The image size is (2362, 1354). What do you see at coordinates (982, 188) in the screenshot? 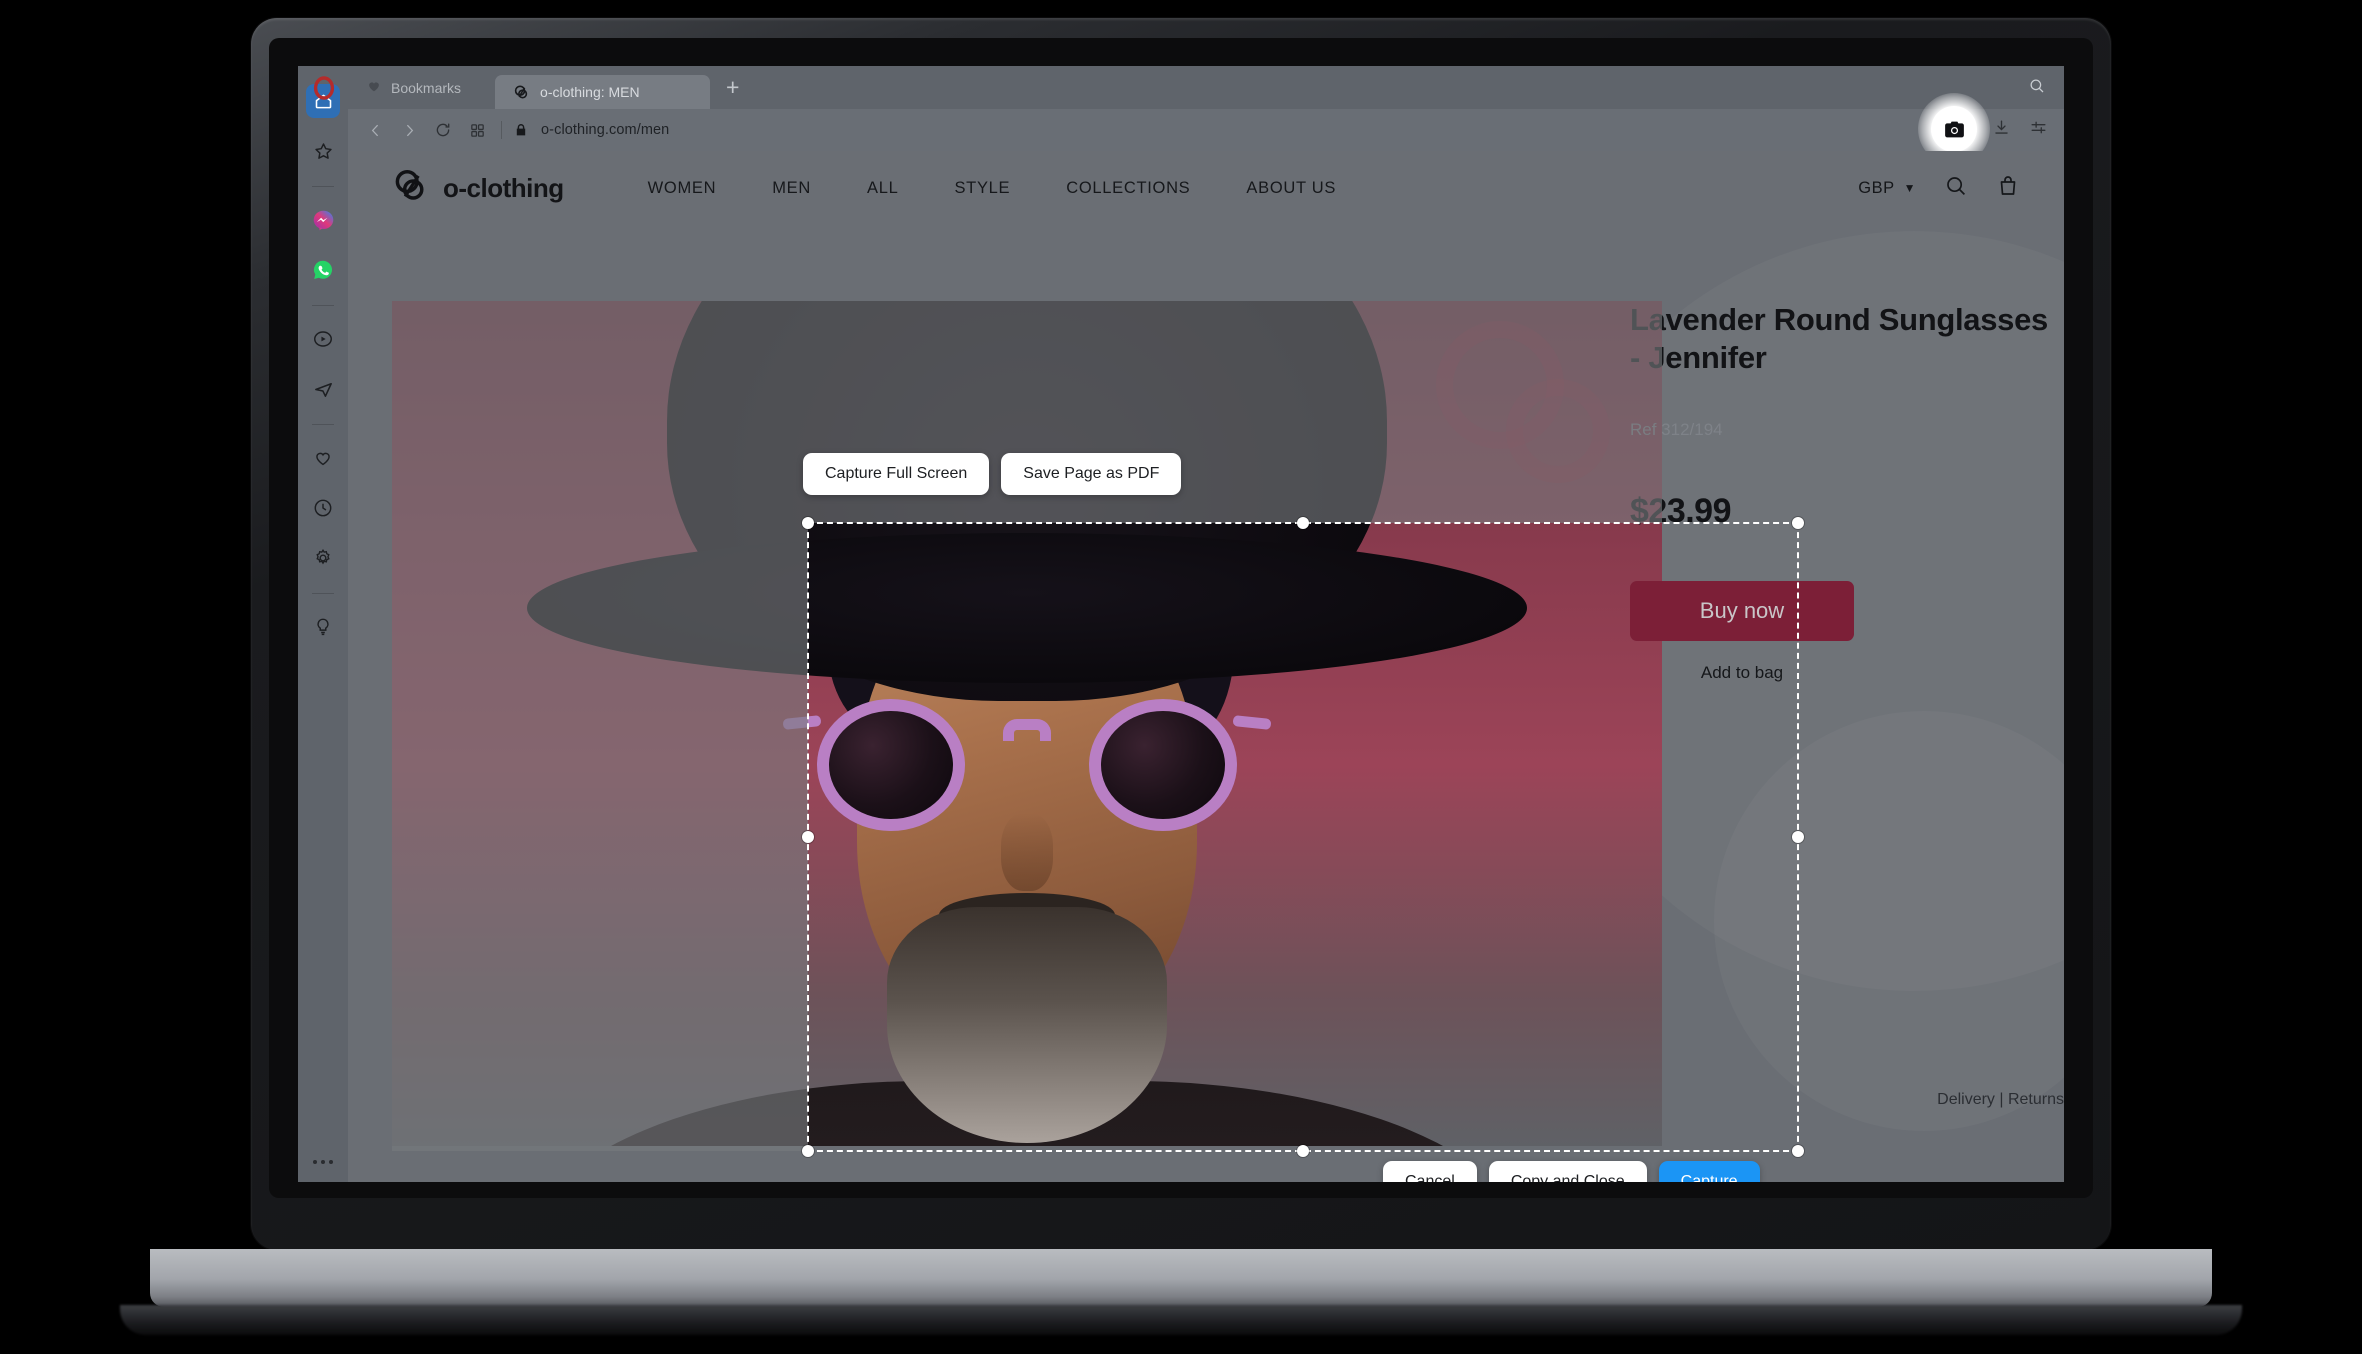
I see `nav-item-style: STYLE` at bounding box center [982, 188].